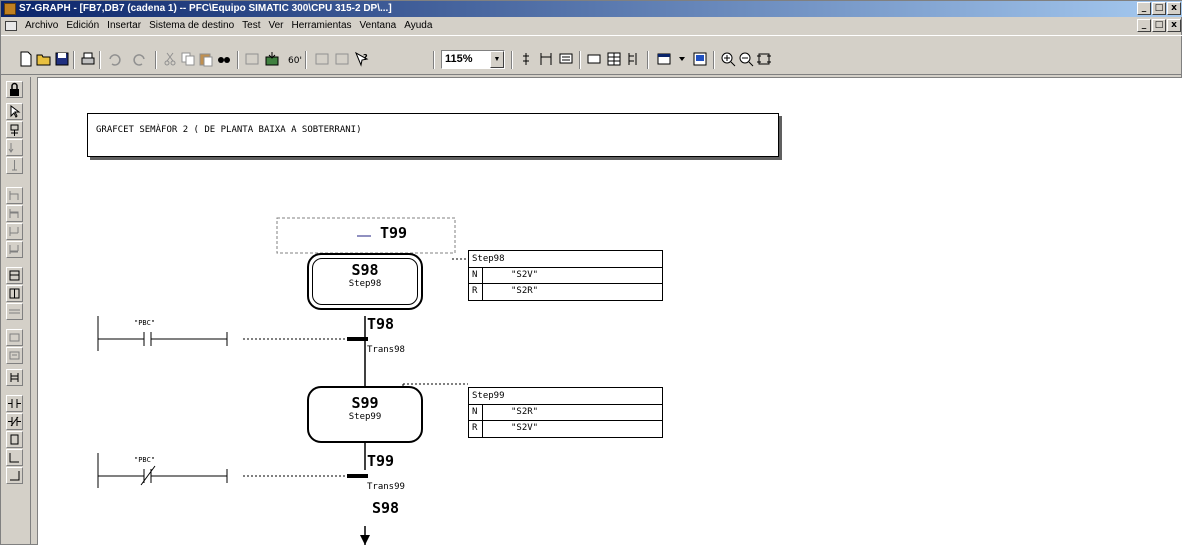 The image size is (1182, 545). Describe the element at coordinates (365, 281) in the screenshot. I see `step-s98: S98 Step98` at that location.